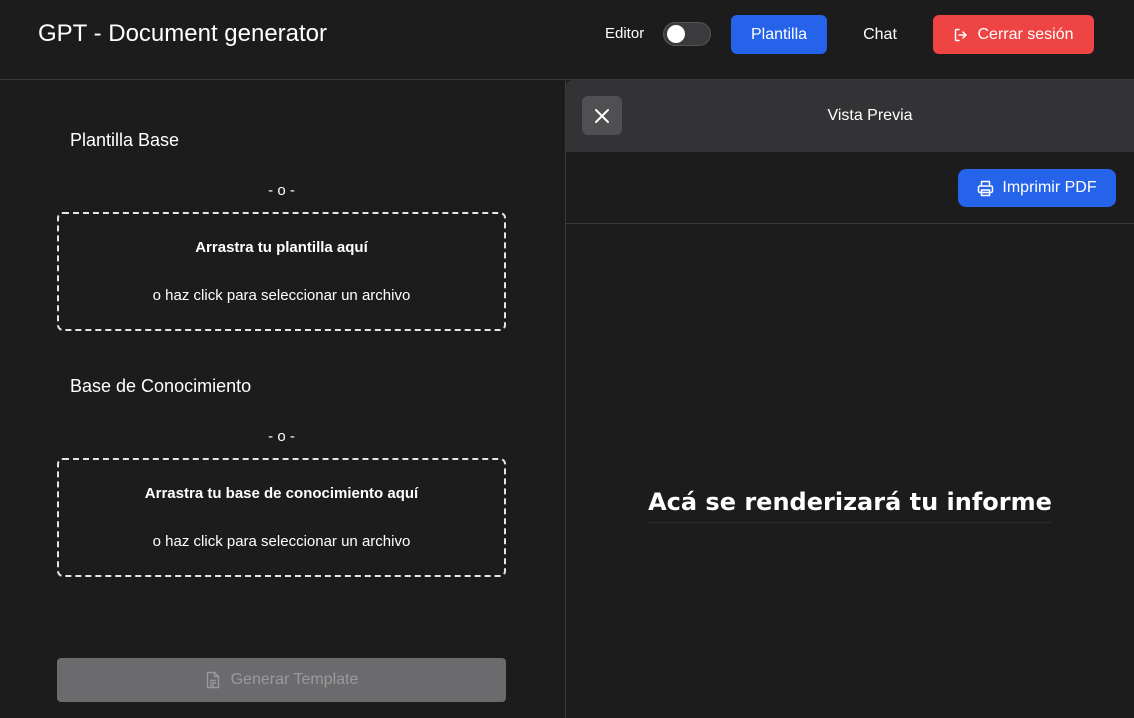 The width and height of the screenshot is (1134, 718). What do you see at coordinates (281, 190) in the screenshot?
I see `template-separator: - o -` at bounding box center [281, 190].